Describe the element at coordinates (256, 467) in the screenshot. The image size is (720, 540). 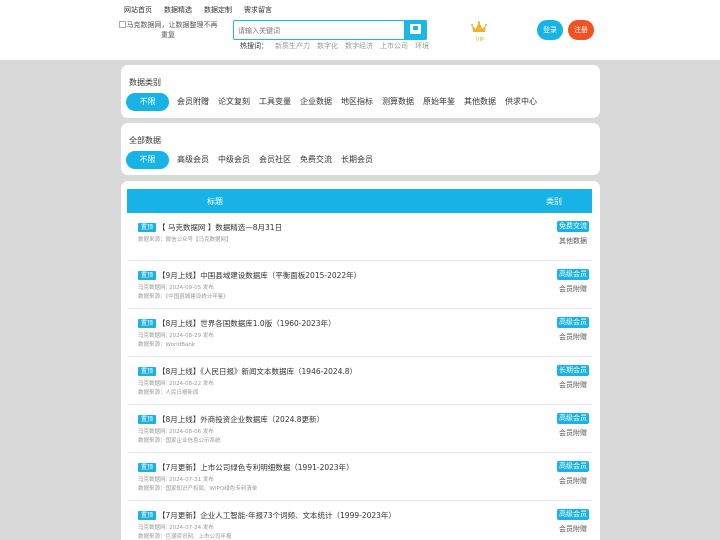
I see `row-title-link: 【7月更新】上市公司绿色专利明细数据（1991-2023年）` at that location.